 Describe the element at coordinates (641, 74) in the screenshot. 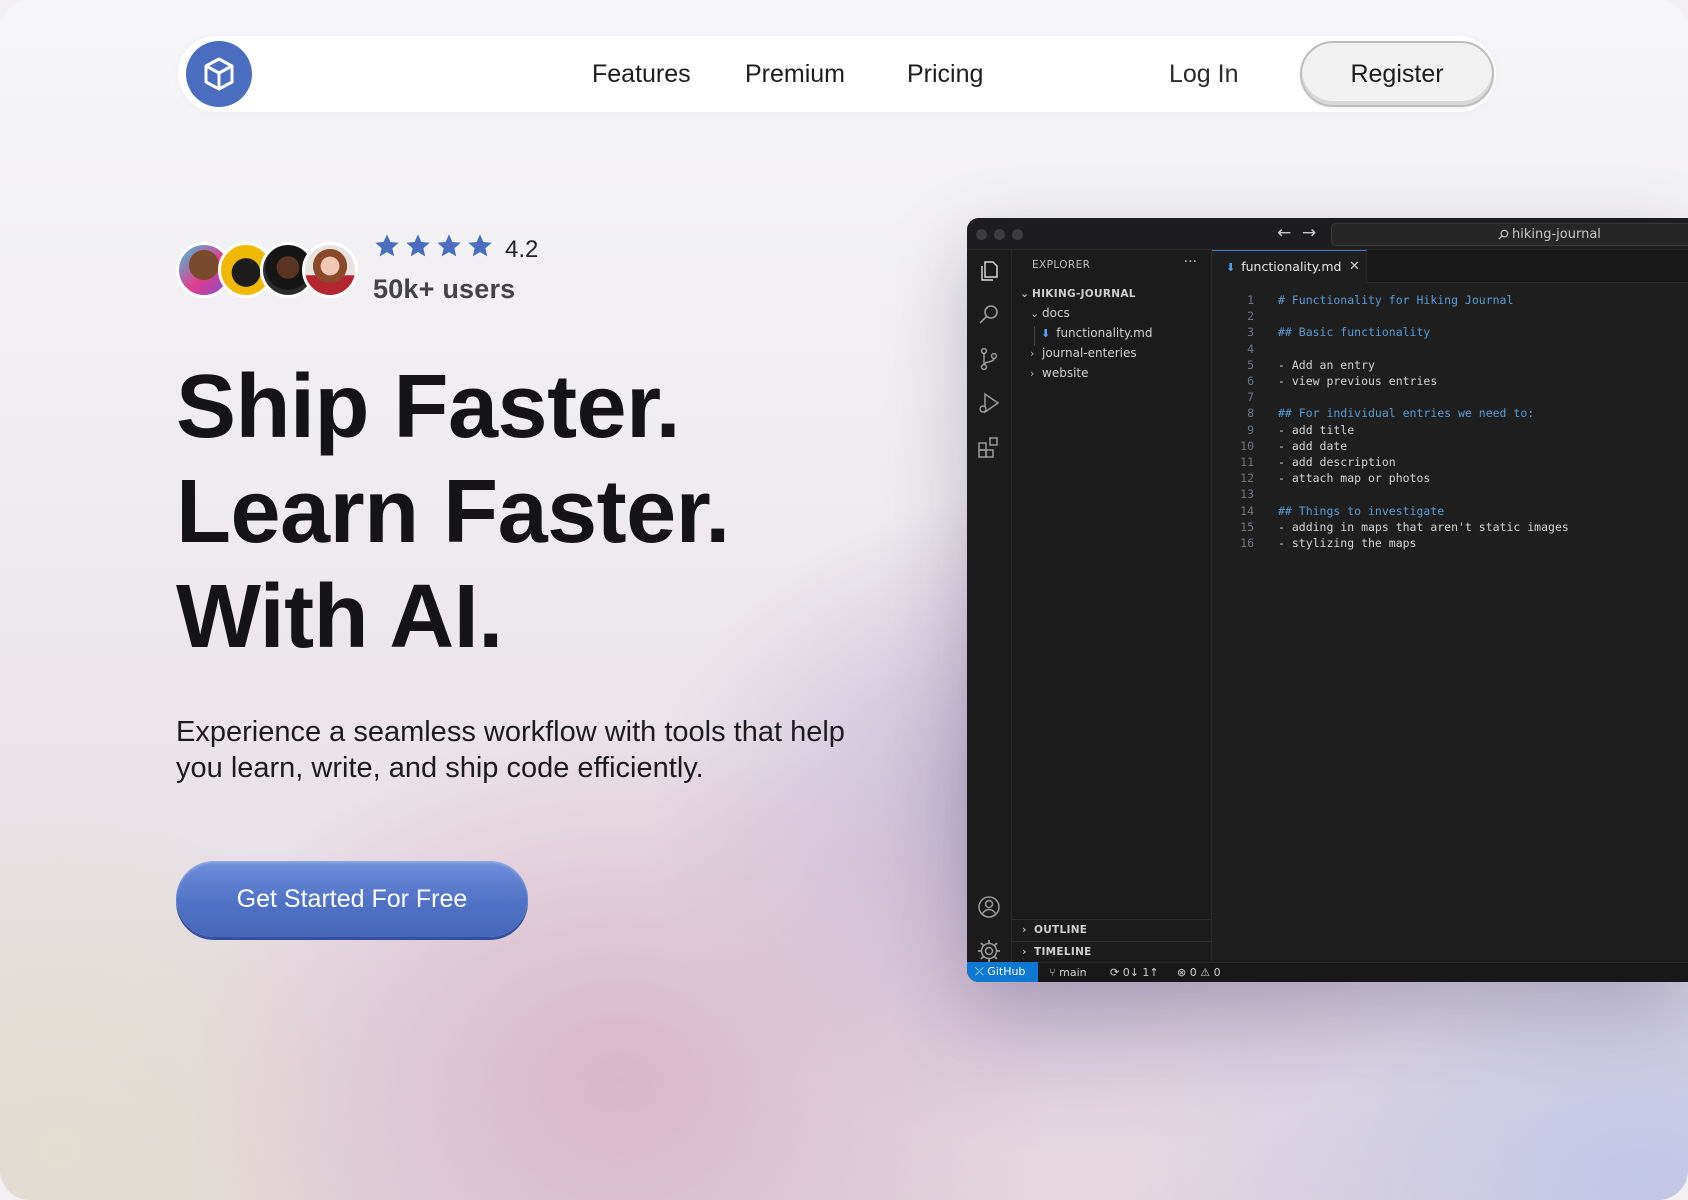

I see `nav-link-features: Features` at that location.